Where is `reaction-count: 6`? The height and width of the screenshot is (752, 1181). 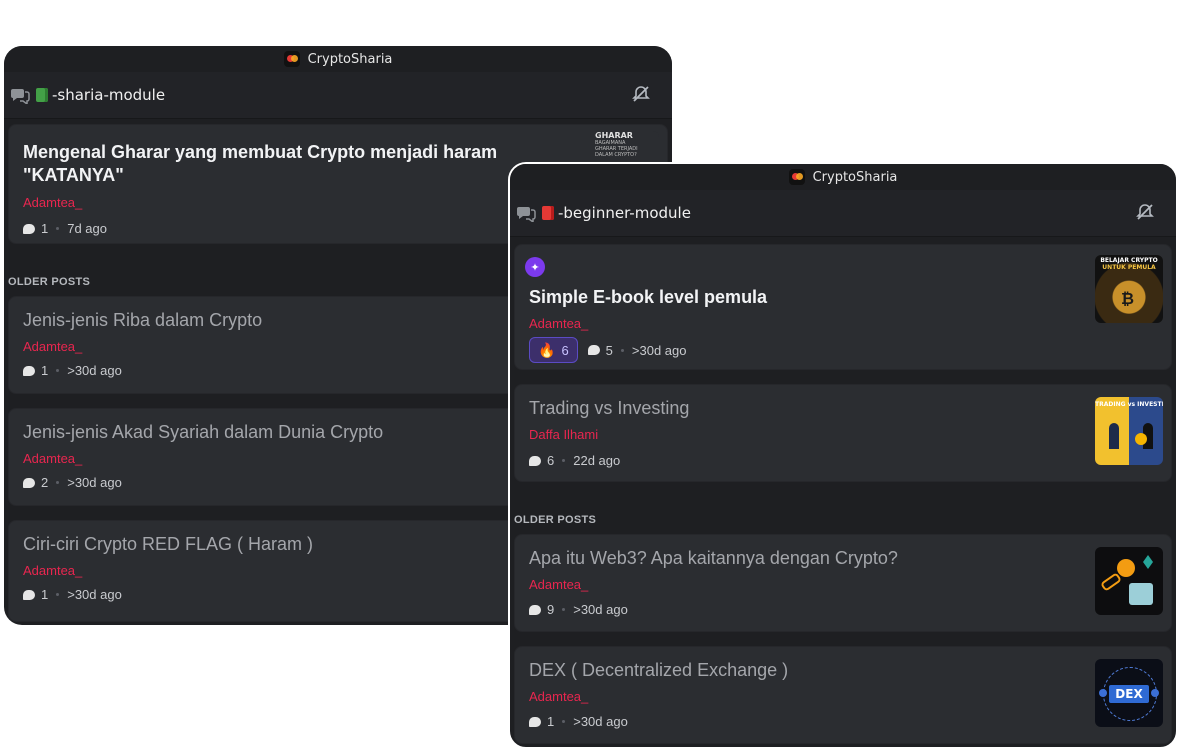
reaction-count: 6 is located at coordinates (565, 350).